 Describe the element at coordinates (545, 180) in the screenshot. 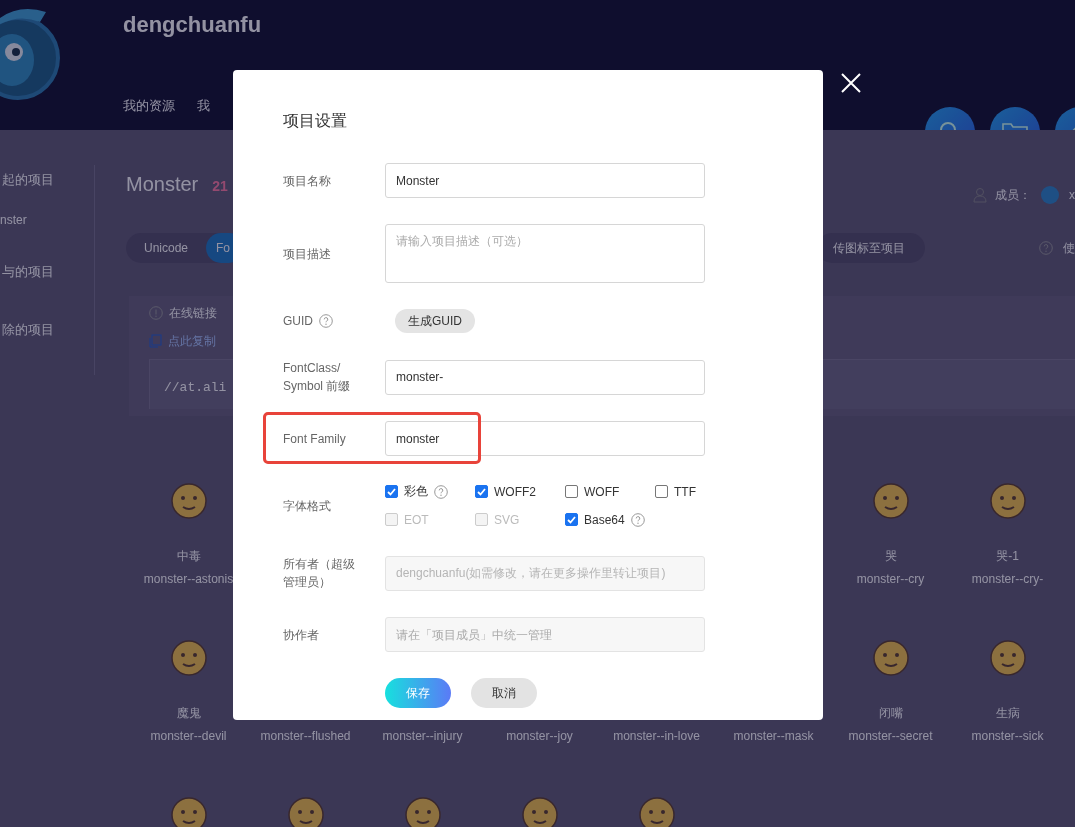

I see `input-field: Monster` at that location.